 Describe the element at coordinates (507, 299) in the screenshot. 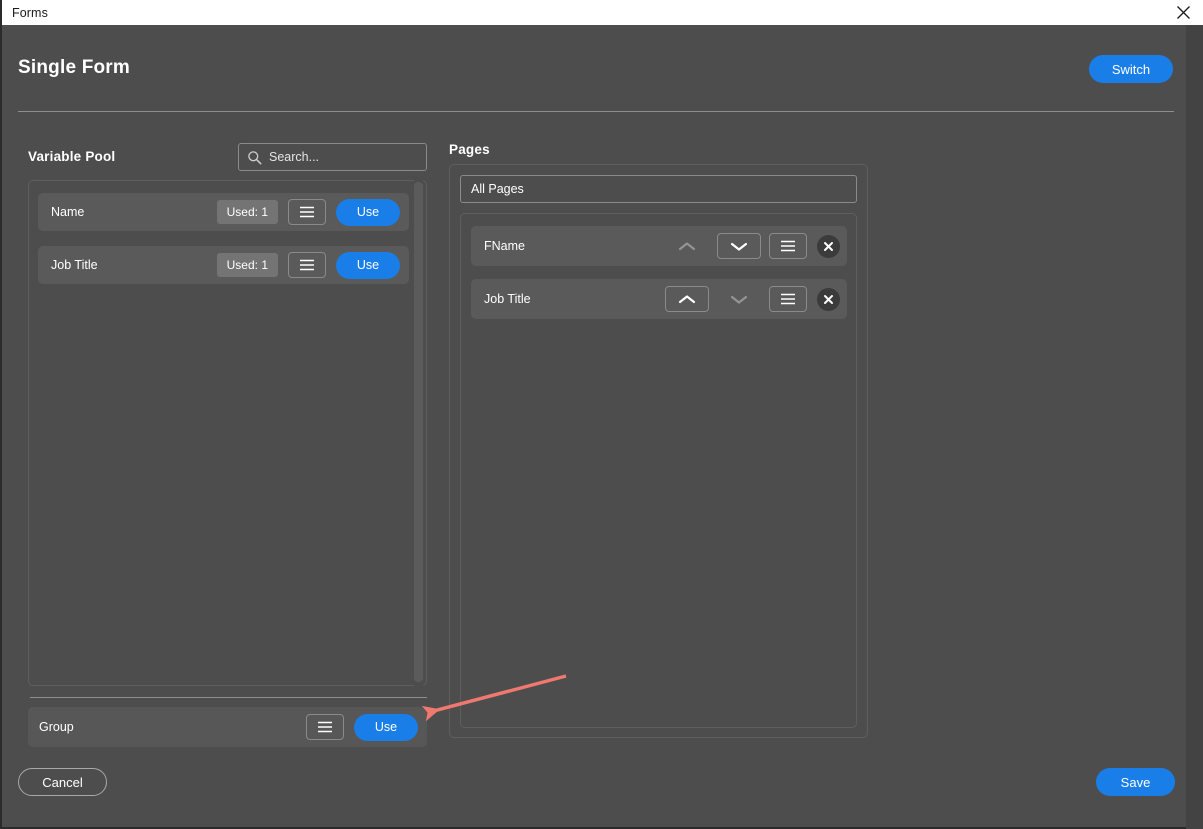

I see `page-name: Job Title` at that location.